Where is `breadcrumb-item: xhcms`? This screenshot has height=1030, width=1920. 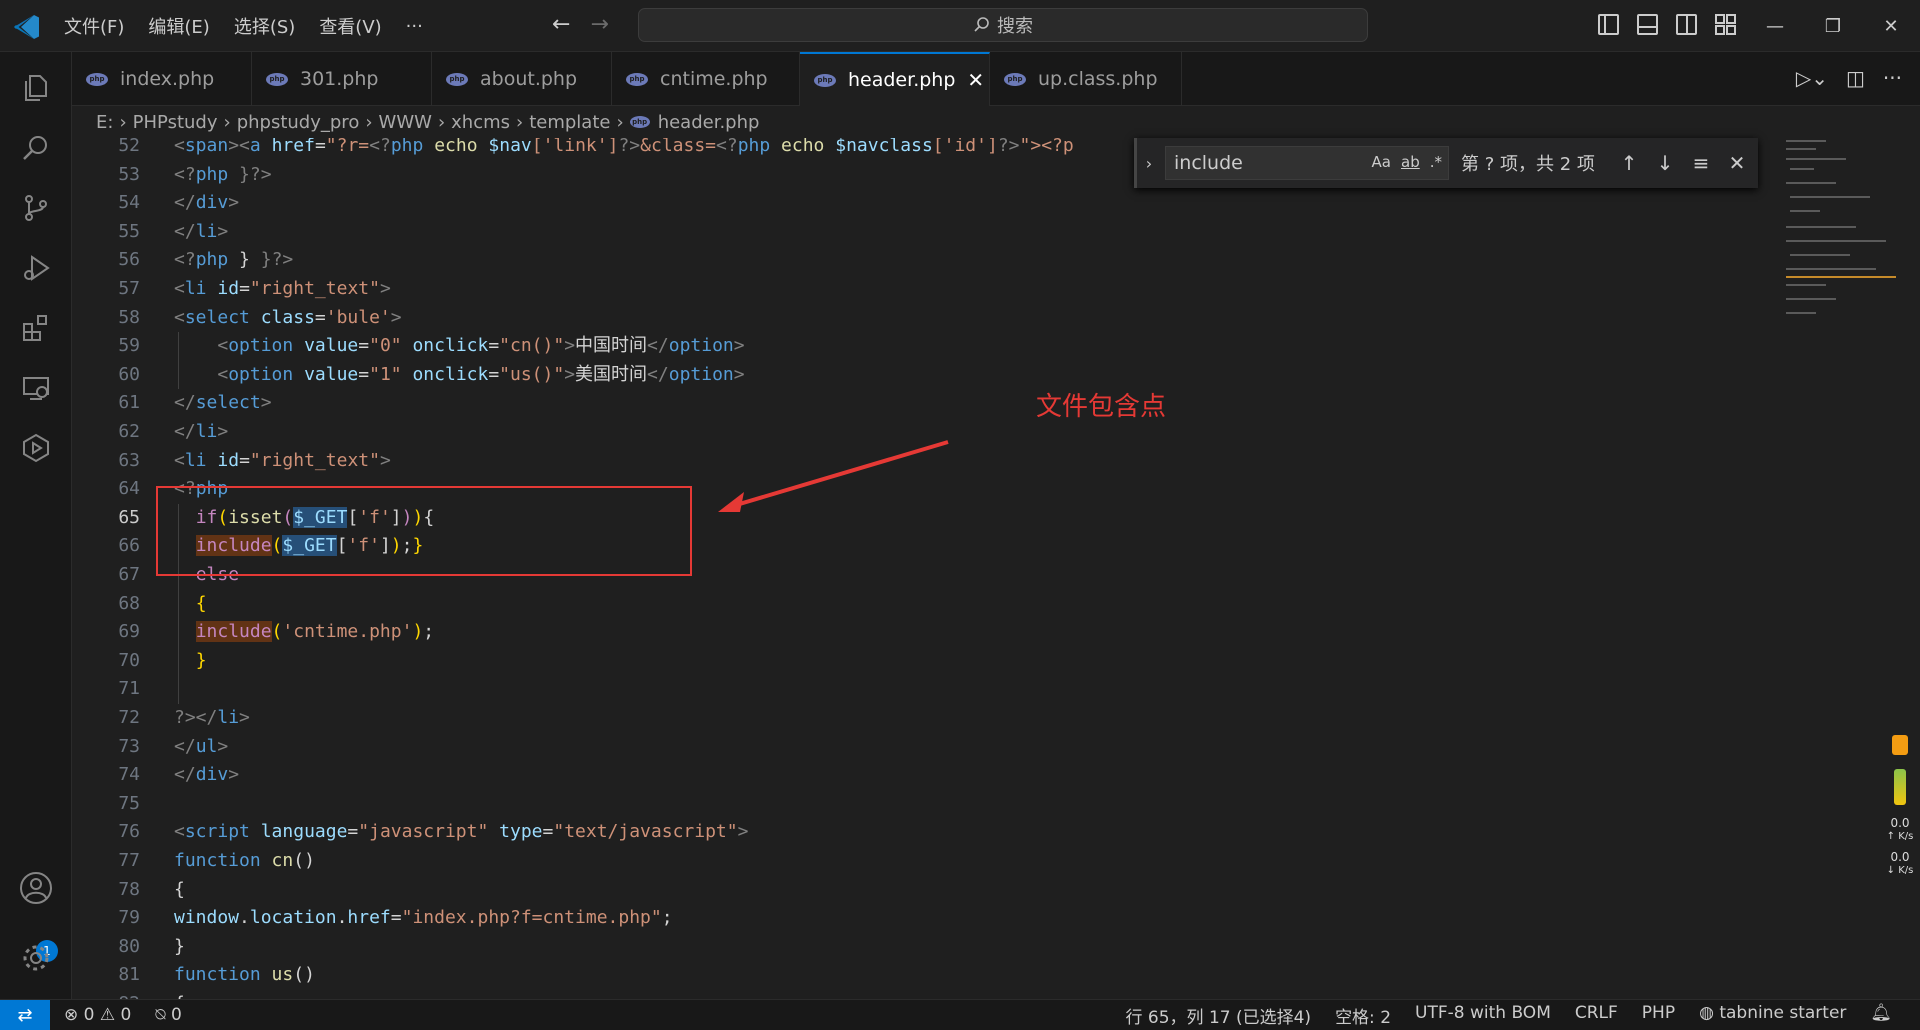 breadcrumb-item: xhcms is located at coordinates (480, 122).